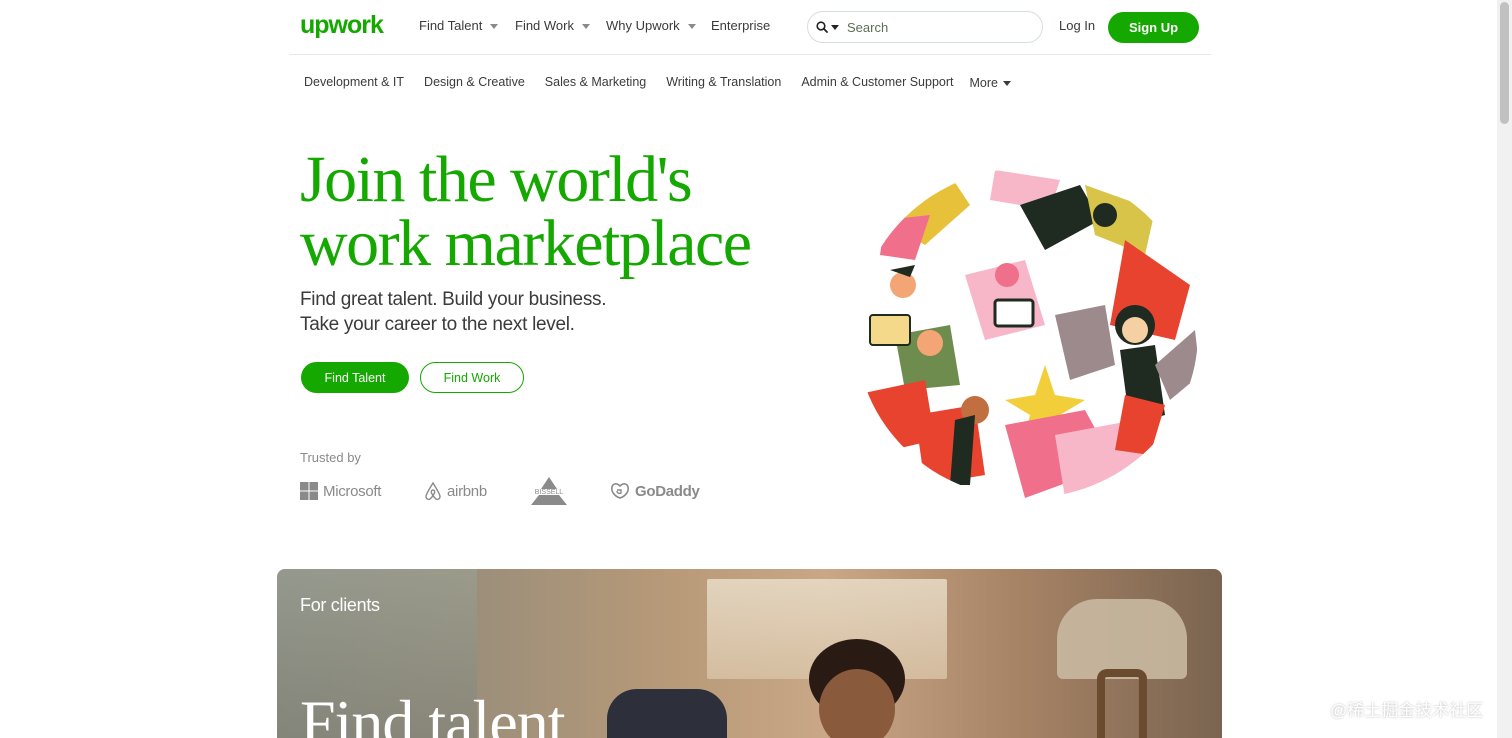 This screenshot has width=1512, height=738. I want to click on category-design-creative: Design & Creative, so click(474, 83).